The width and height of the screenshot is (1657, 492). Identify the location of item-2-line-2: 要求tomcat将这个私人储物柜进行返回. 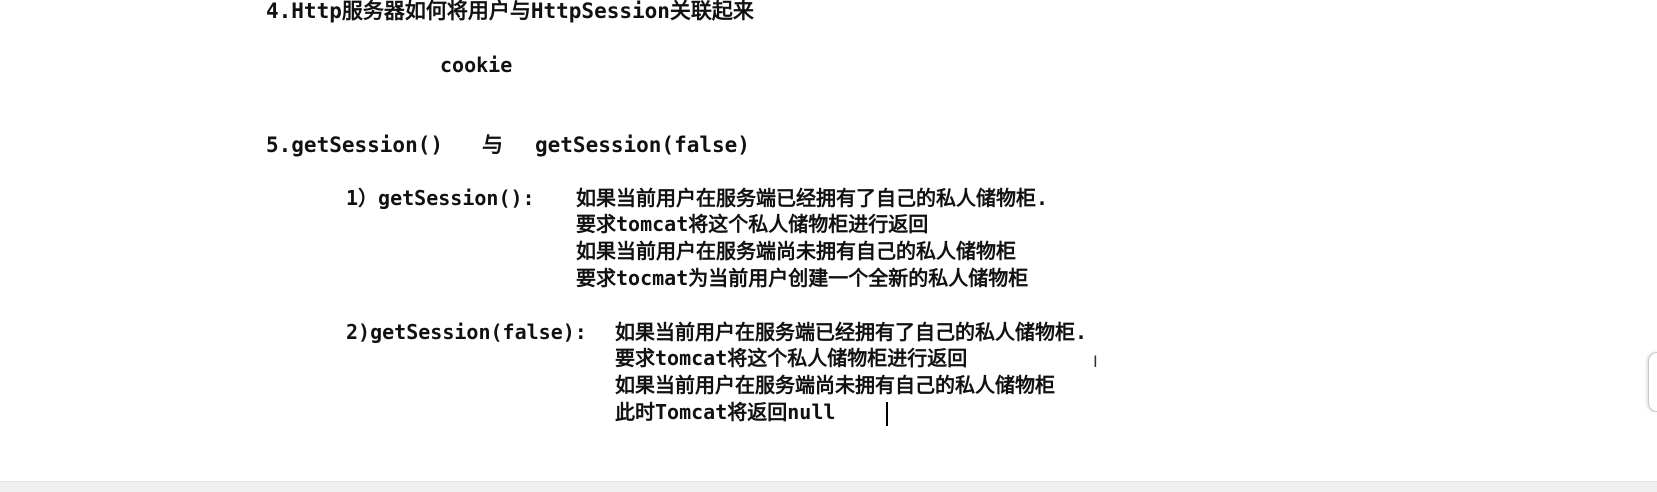
(791, 358).